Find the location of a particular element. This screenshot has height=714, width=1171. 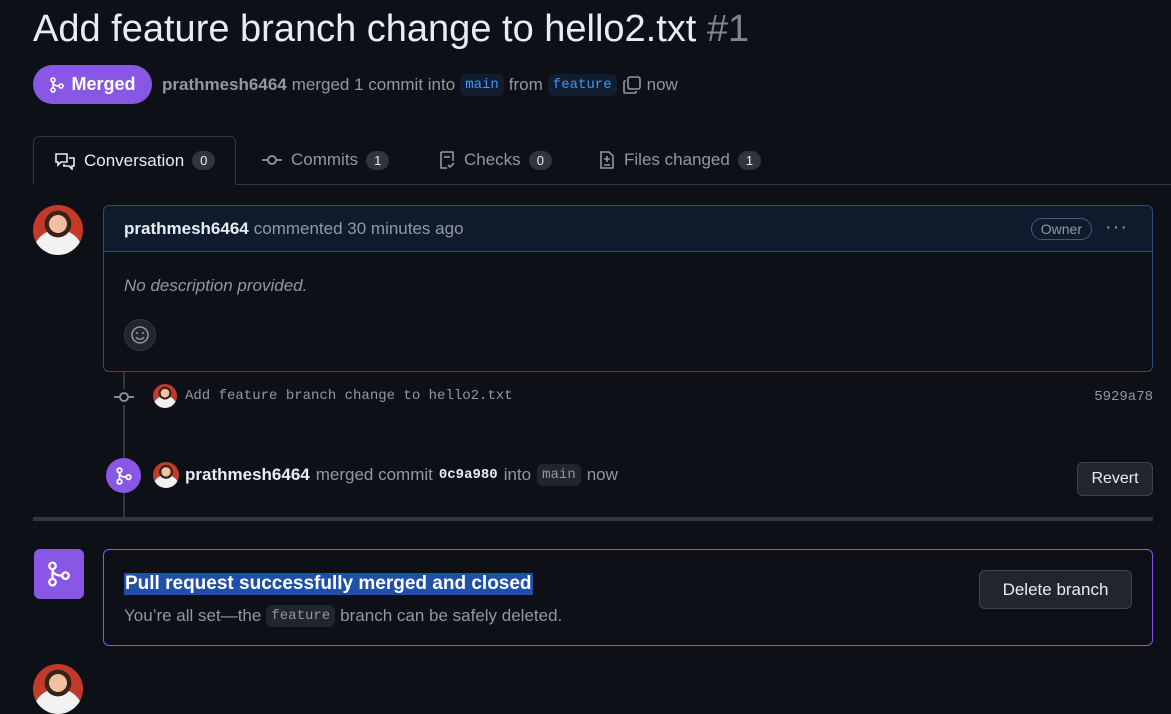

merge-avatar is located at coordinates (166, 475).